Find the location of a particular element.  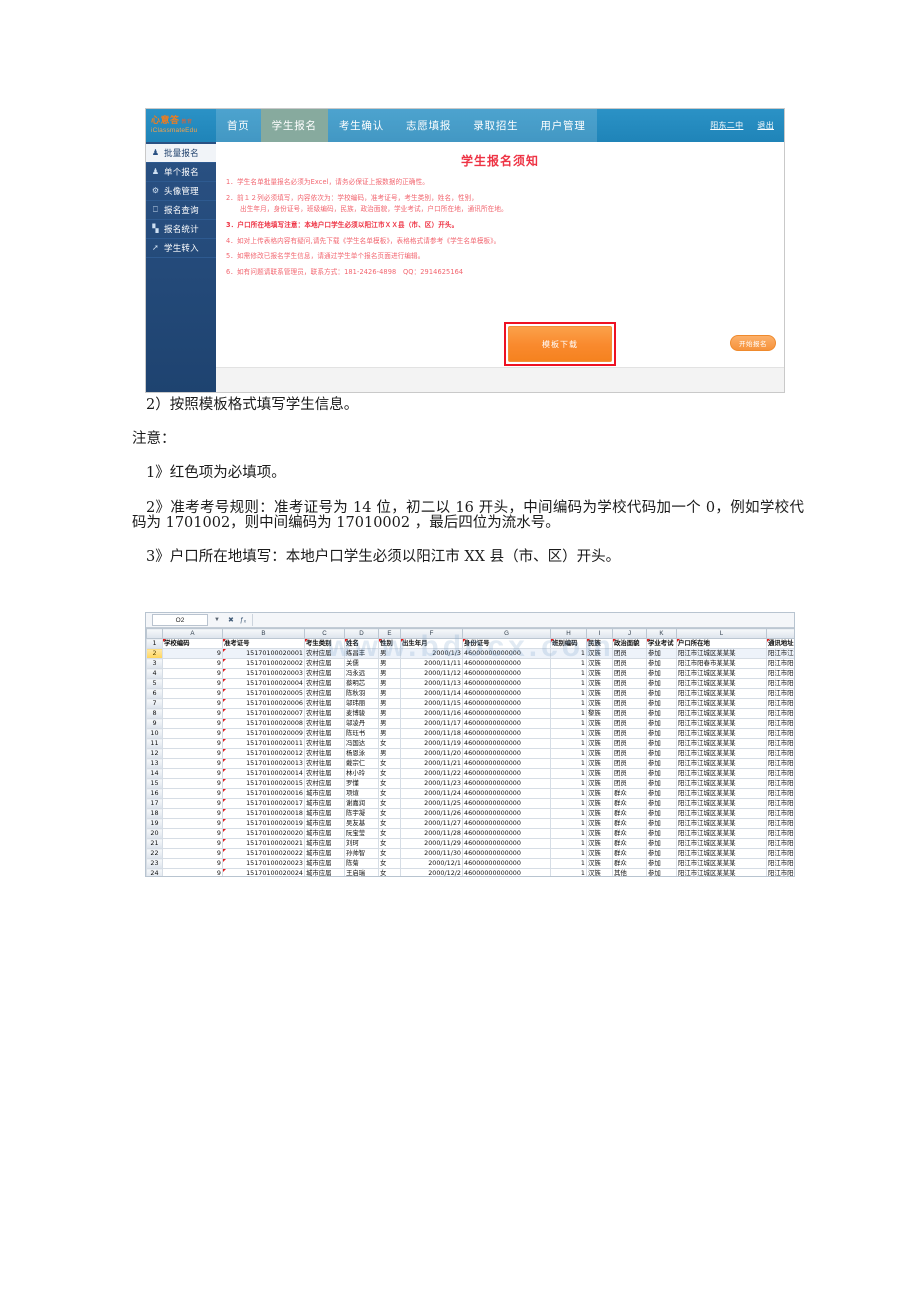

excel-cell-birth-date: 2000/11/21 is located at coordinates (431, 763).